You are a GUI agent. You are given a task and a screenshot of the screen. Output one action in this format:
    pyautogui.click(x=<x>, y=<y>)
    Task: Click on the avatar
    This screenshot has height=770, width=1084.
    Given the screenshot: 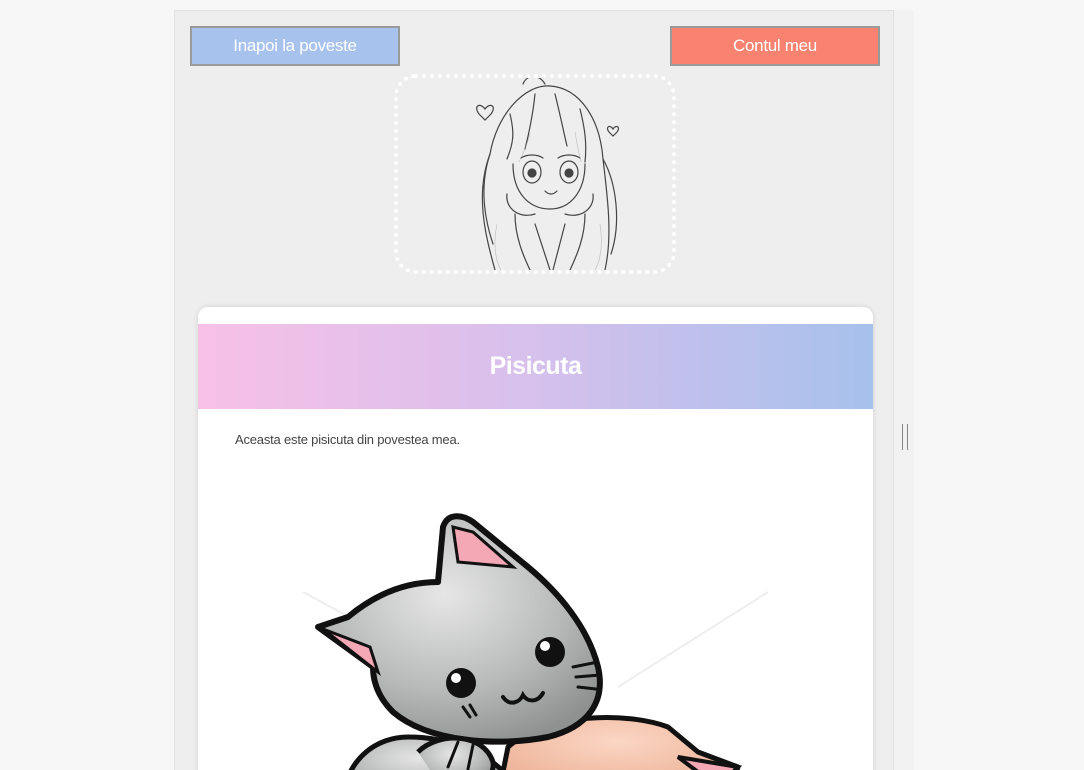 What is the action you would take?
    pyautogui.click(x=535, y=174)
    